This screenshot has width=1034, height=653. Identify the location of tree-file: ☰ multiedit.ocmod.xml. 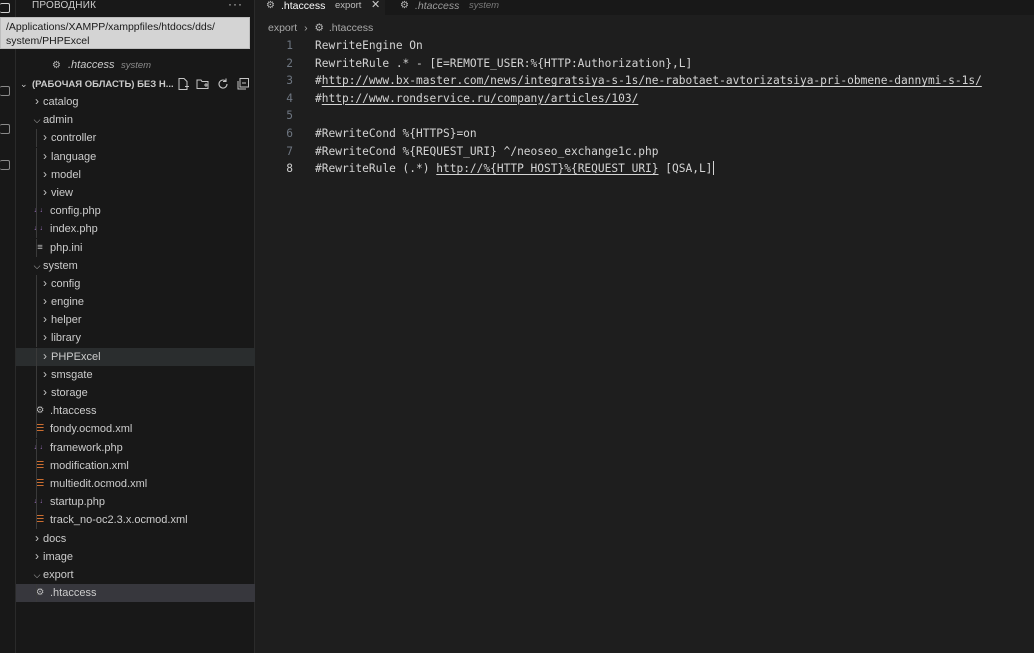
(135, 483).